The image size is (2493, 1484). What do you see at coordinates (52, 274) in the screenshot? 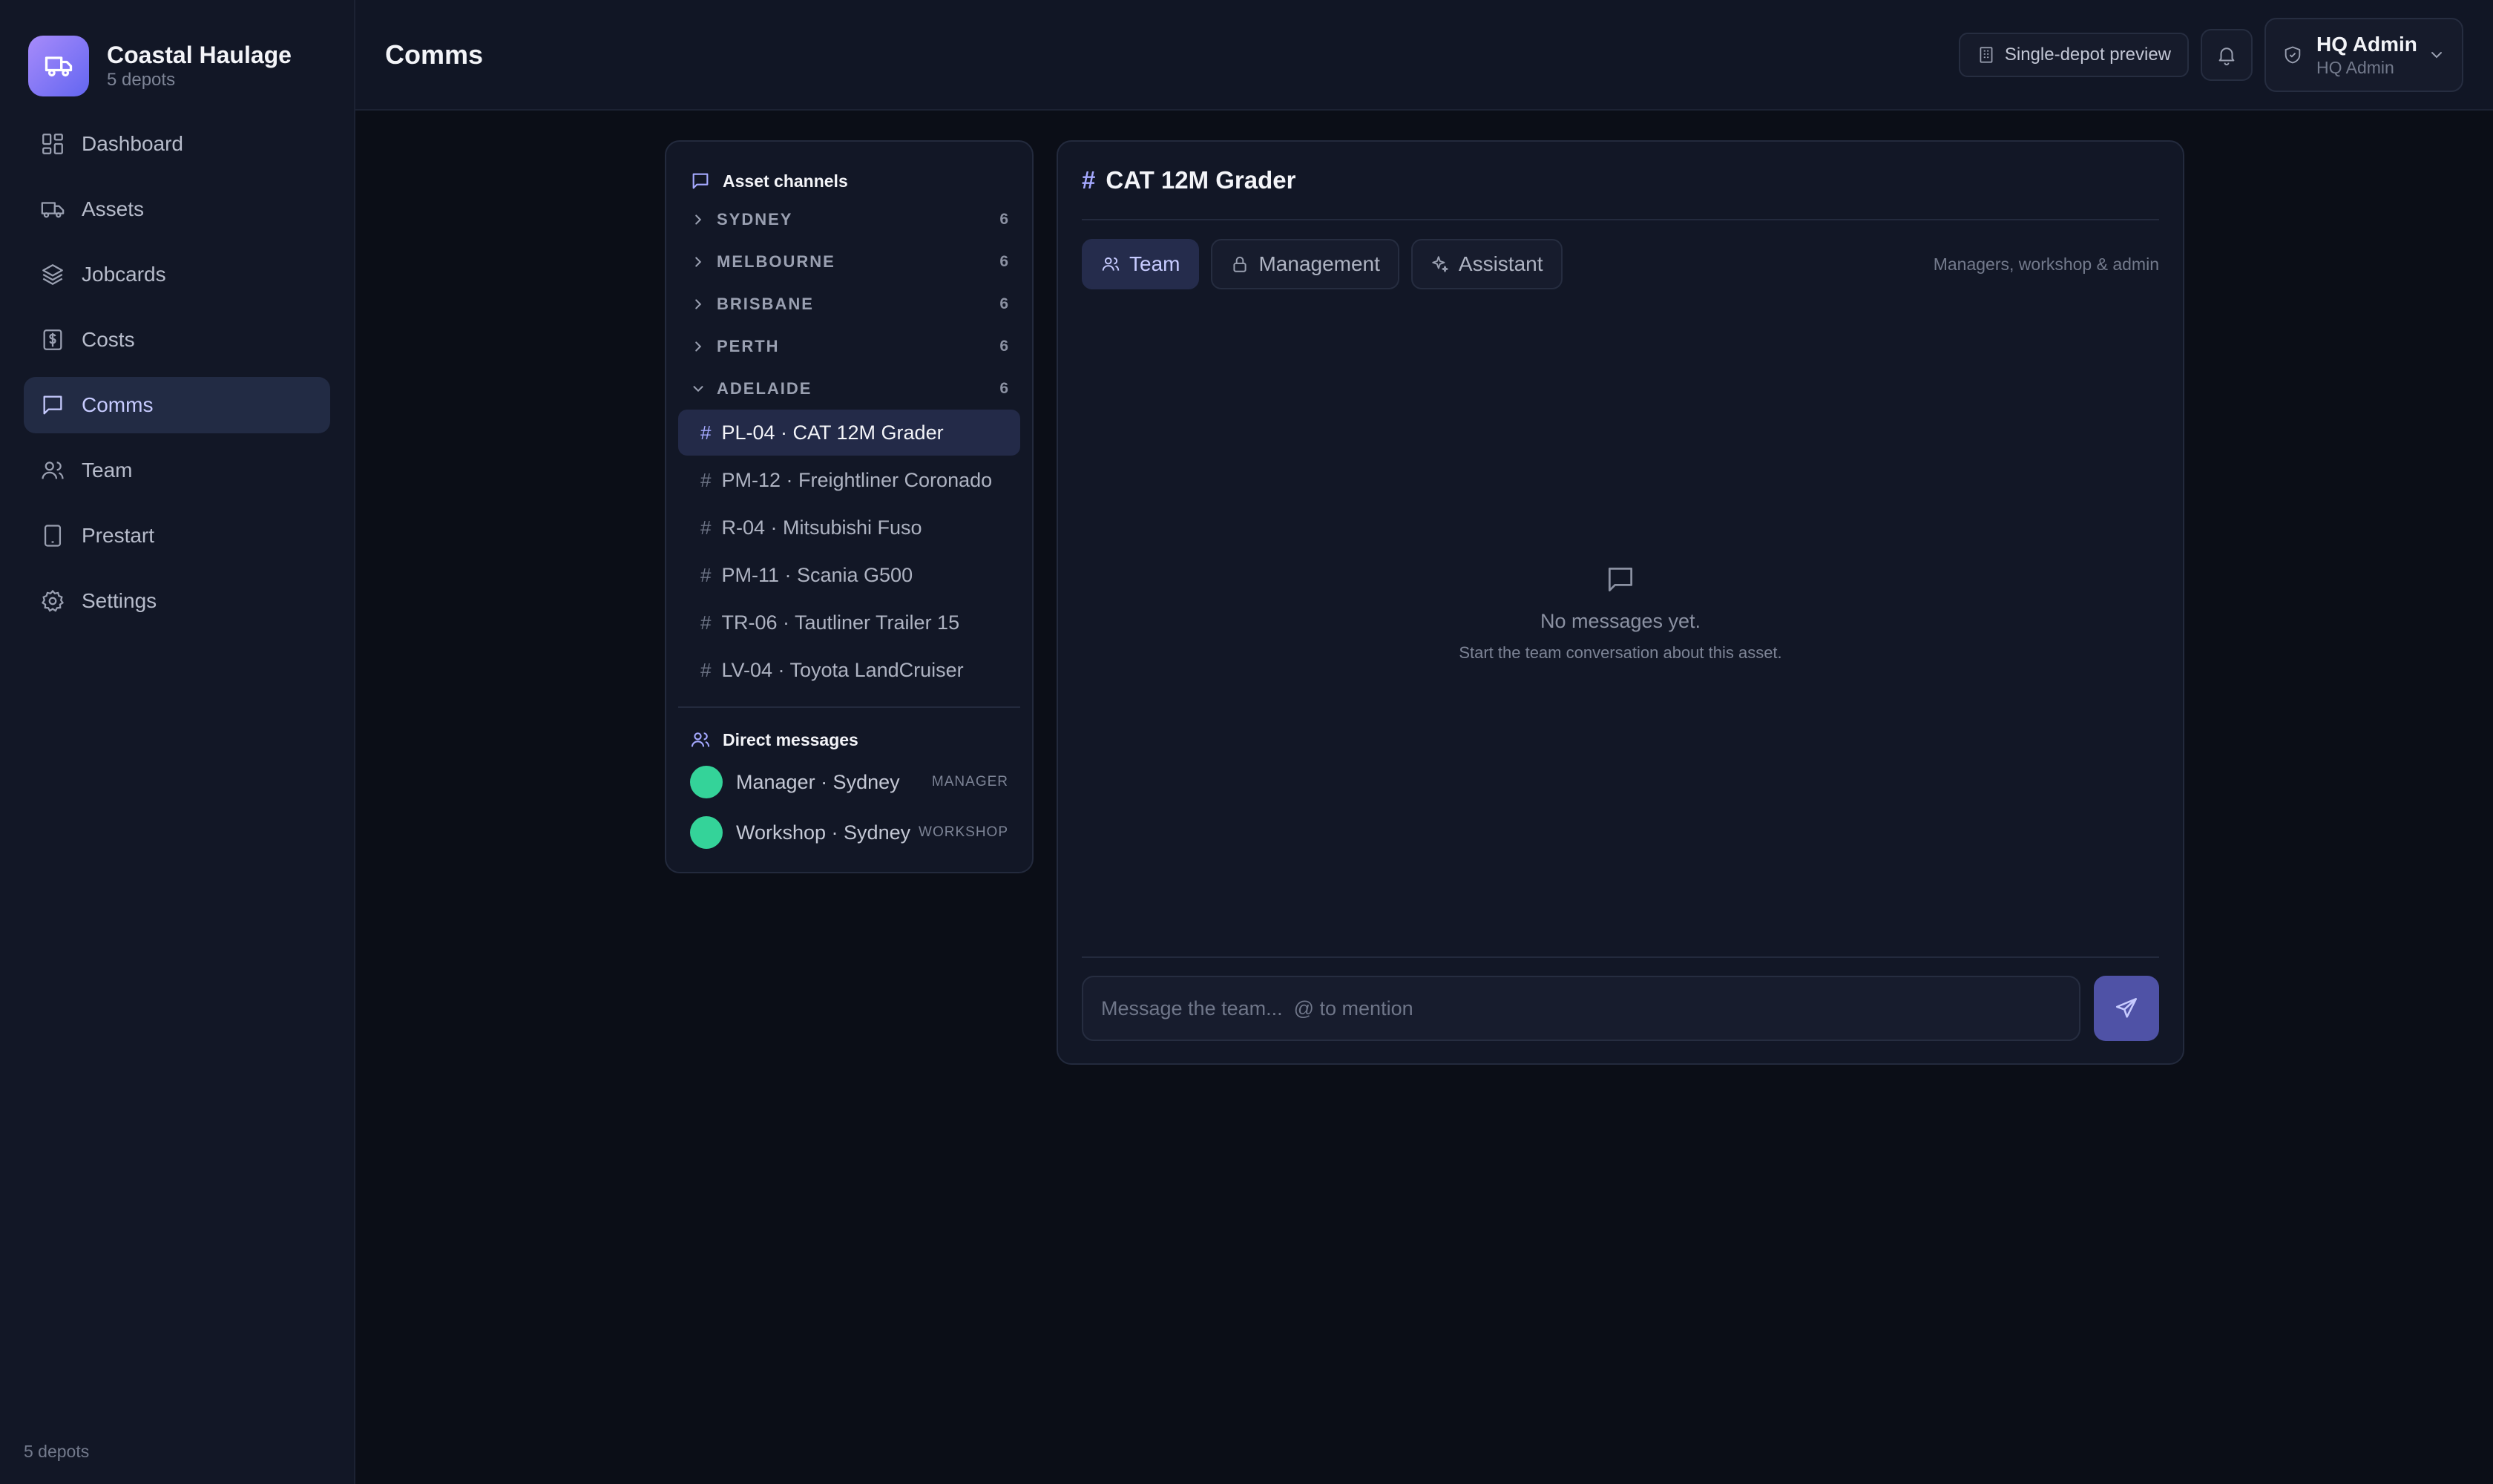
I see `layers-icon` at bounding box center [52, 274].